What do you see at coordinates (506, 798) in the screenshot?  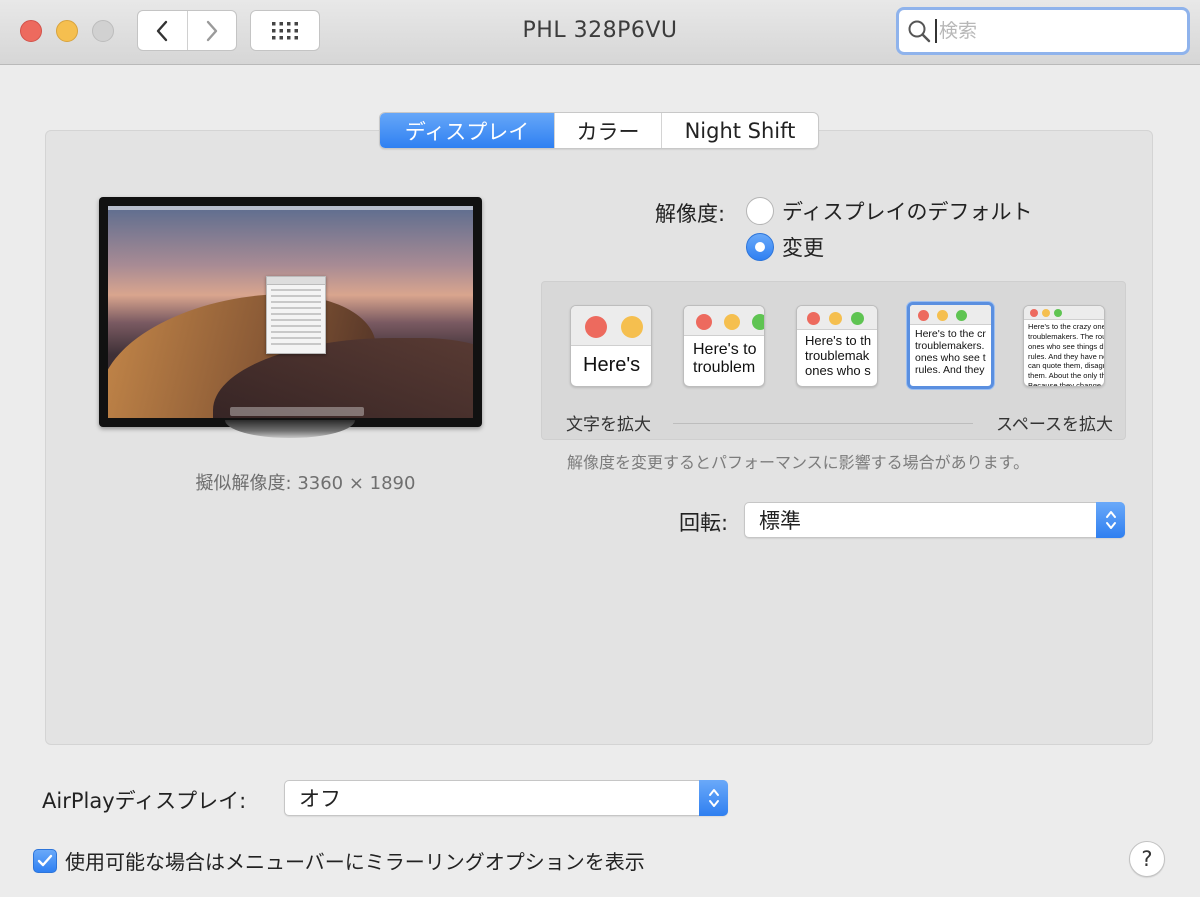 I see `airplay-select: オフ` at bounding box center [506, 798].